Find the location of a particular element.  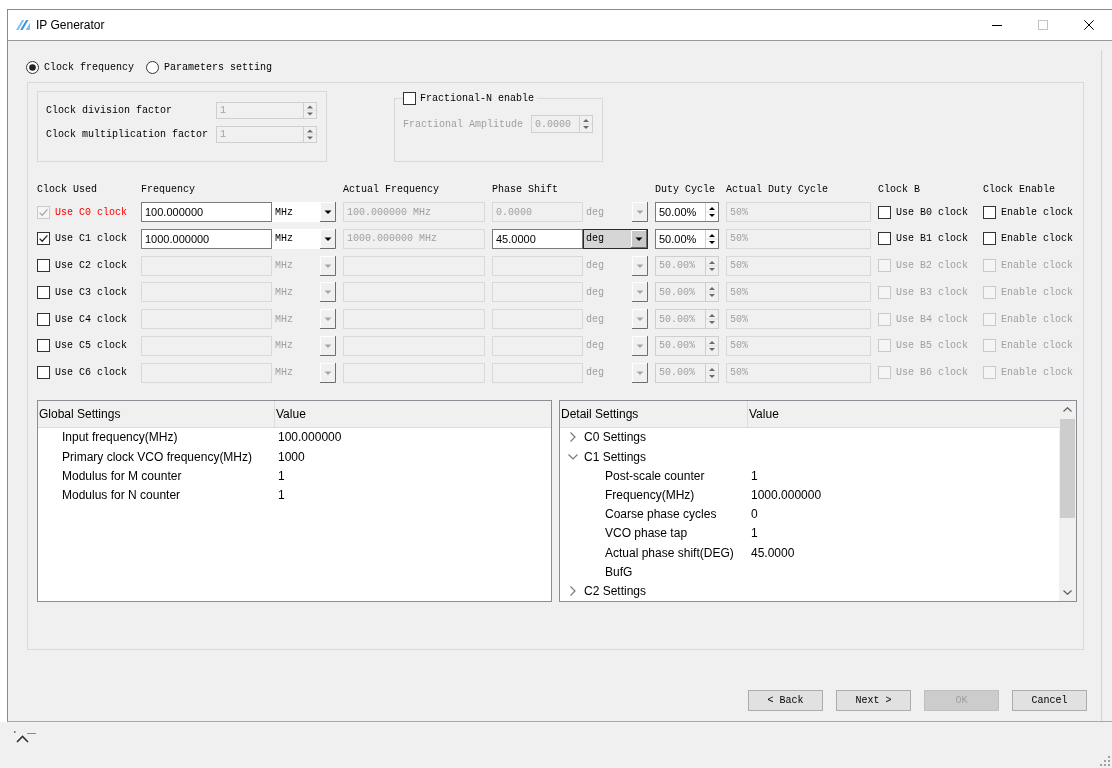

actual-frequency-field: 100.000000 MHz is located at coordinates (414, 212).